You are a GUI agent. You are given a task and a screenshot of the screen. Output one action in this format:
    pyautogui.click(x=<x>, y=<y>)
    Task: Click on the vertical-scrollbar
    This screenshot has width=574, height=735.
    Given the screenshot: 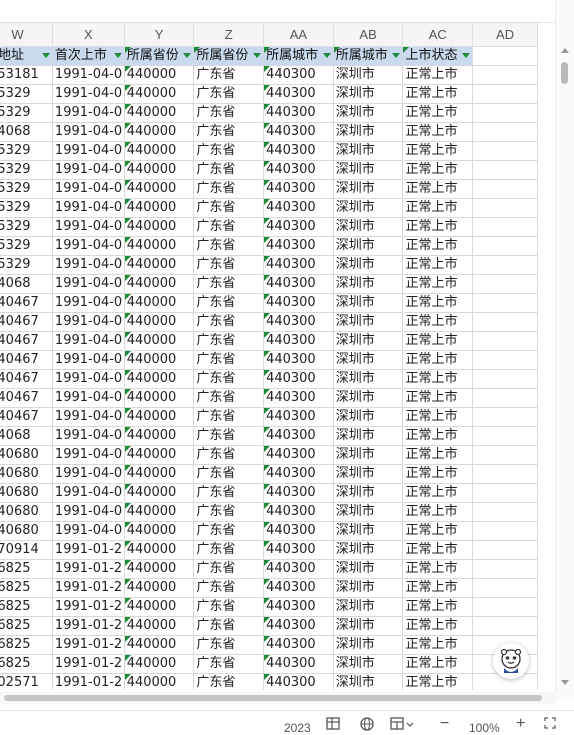 What is the action you would take?
    pyautogui.click(x=564, y=350)
    